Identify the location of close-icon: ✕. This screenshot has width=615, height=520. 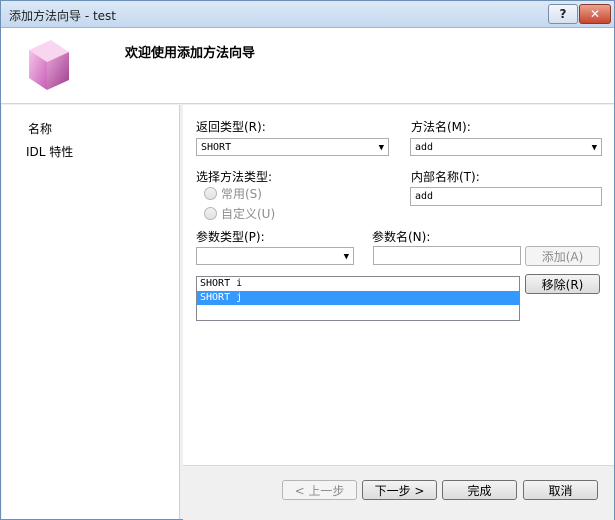
(595, 14).